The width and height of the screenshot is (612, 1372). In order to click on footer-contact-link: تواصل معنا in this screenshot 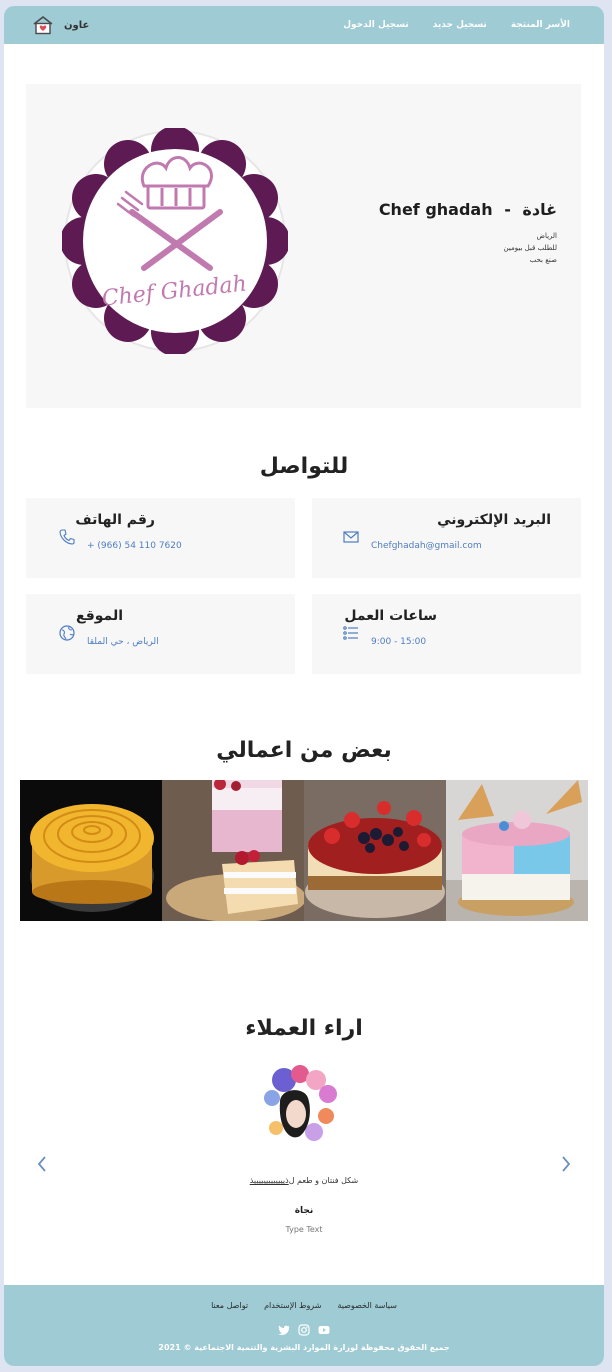, I will do `click(229, 1305)`.